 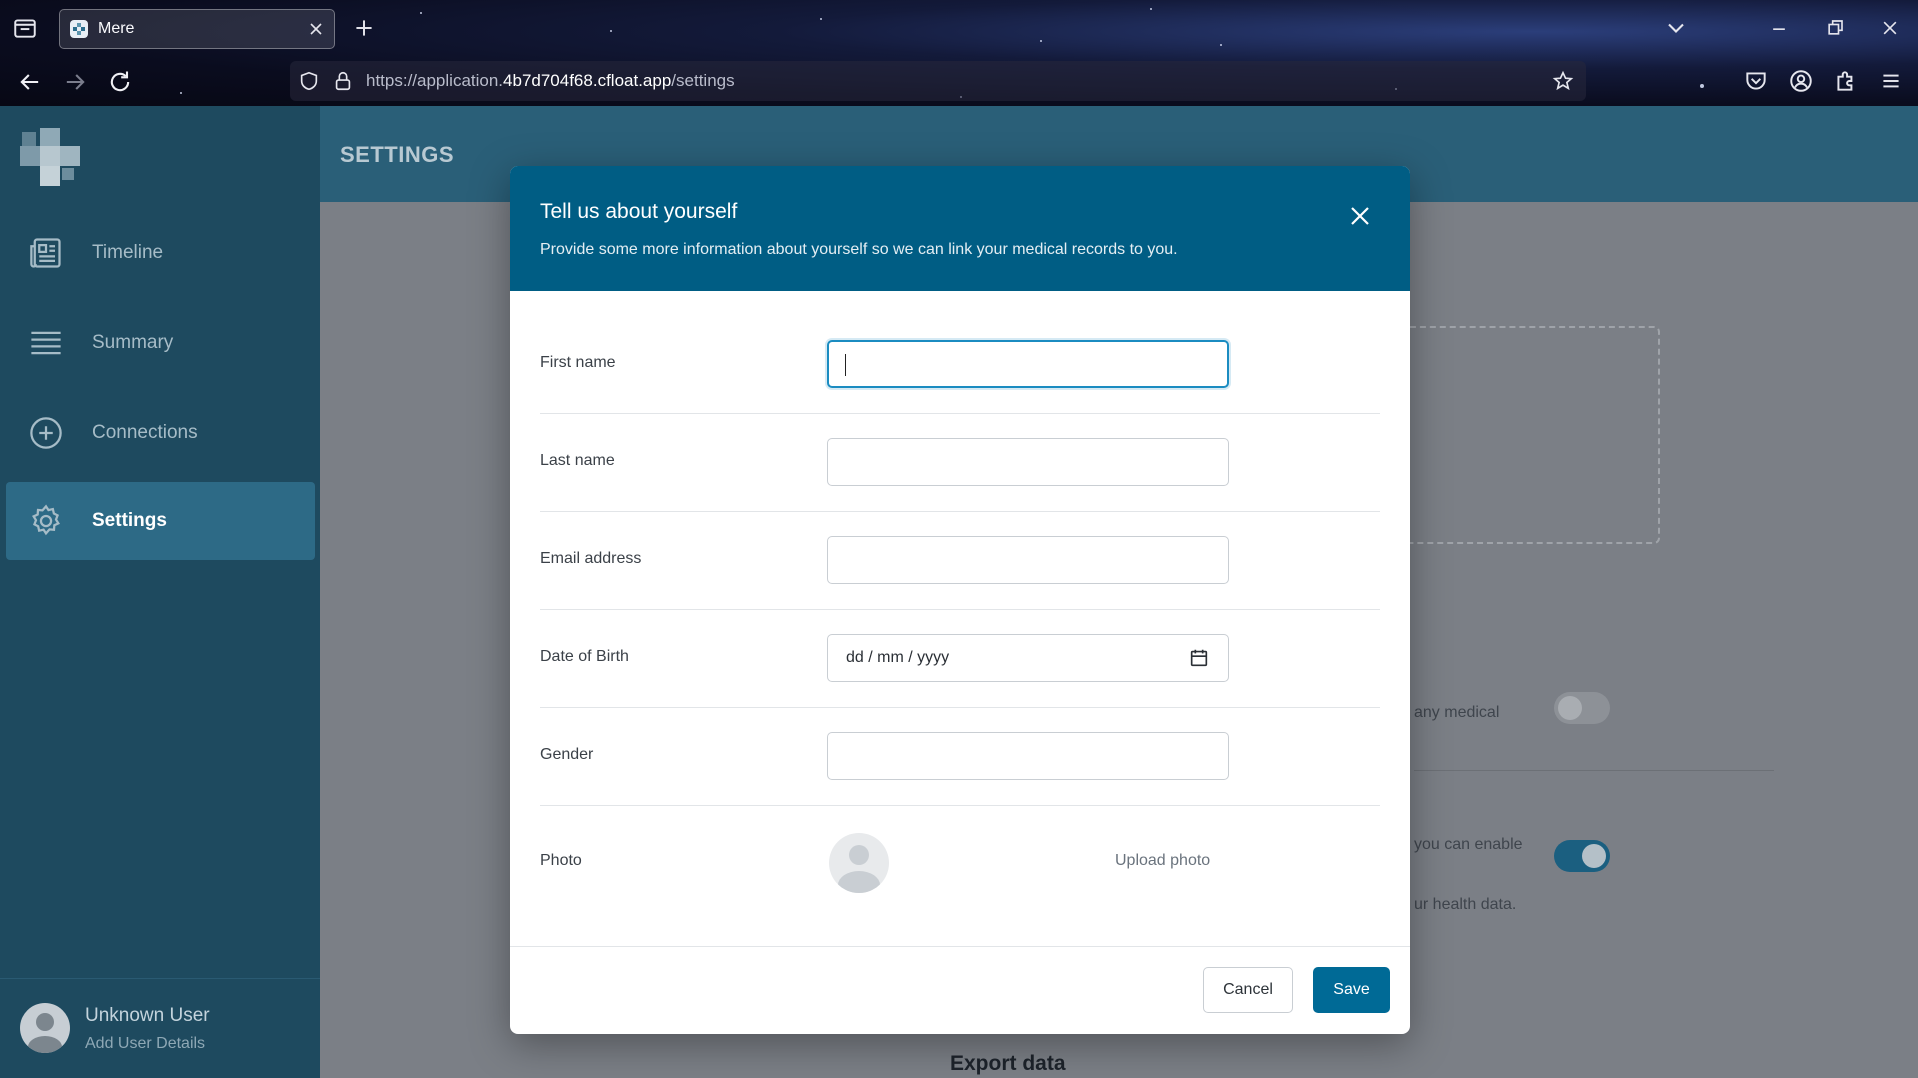 I want to click on setting-description: you can enable, so click(x=1468, y=844).